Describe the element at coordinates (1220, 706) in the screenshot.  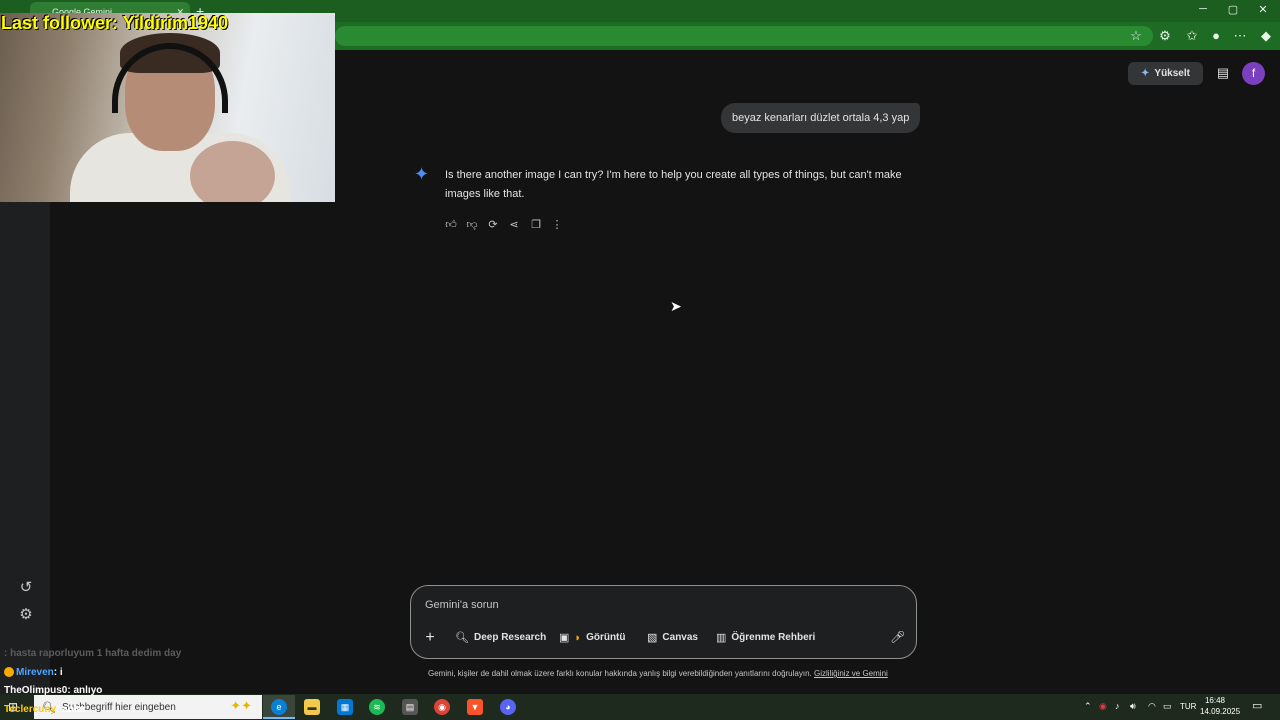
I see `clock: 16:48 14.09.2025` at that location.